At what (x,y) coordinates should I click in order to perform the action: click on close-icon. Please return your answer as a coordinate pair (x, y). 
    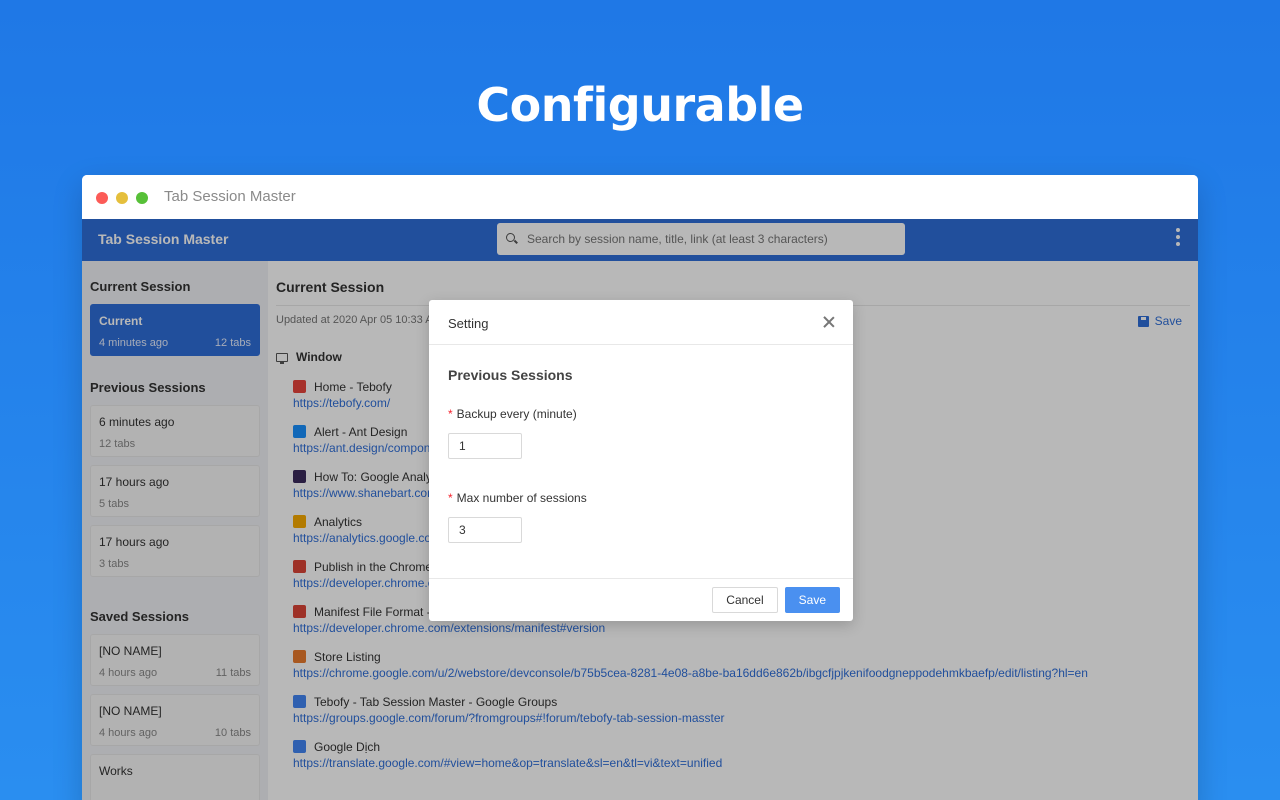
    Looking at the image, I should click on (829, 322).